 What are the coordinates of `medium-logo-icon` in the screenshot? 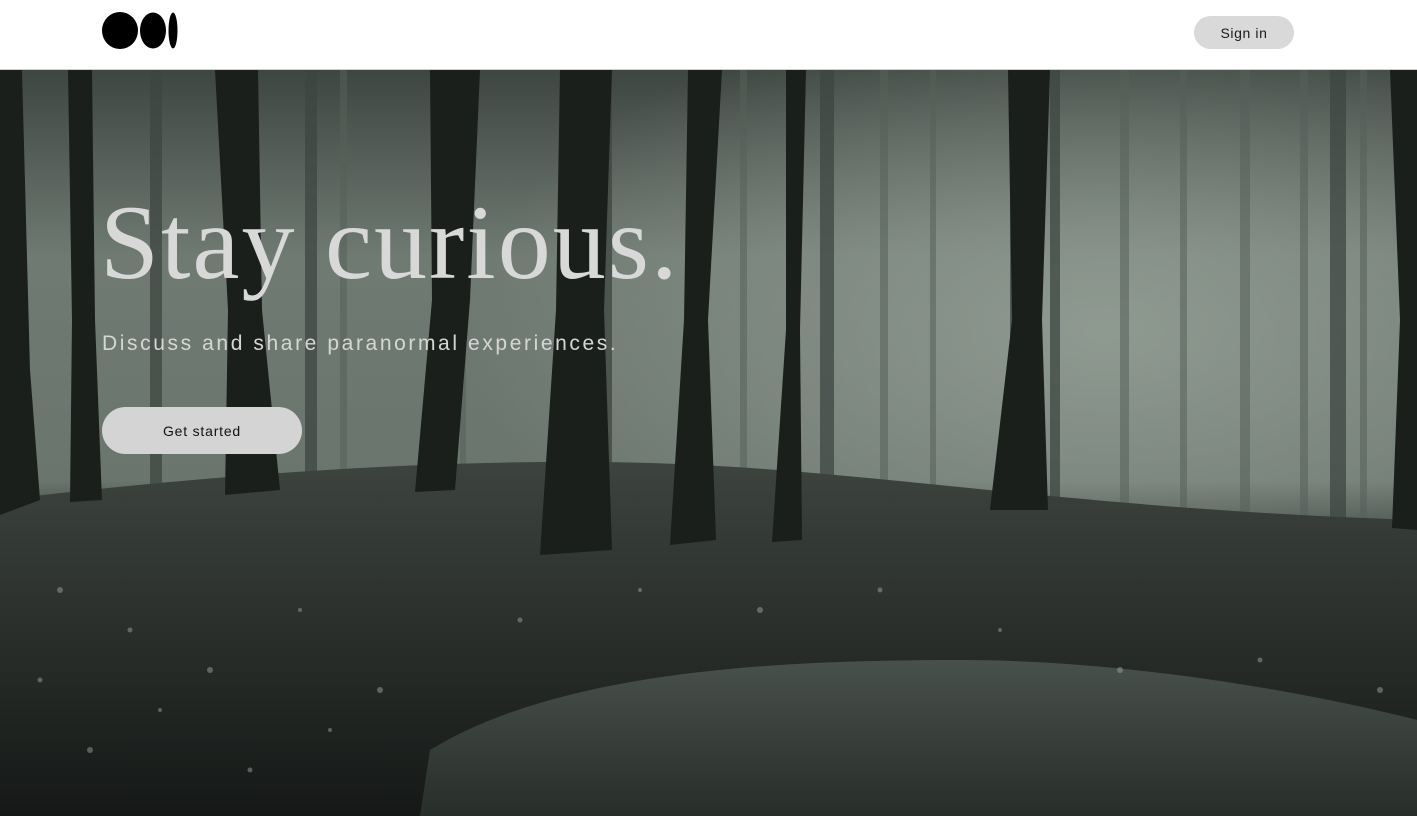 It's located at (140, 30).